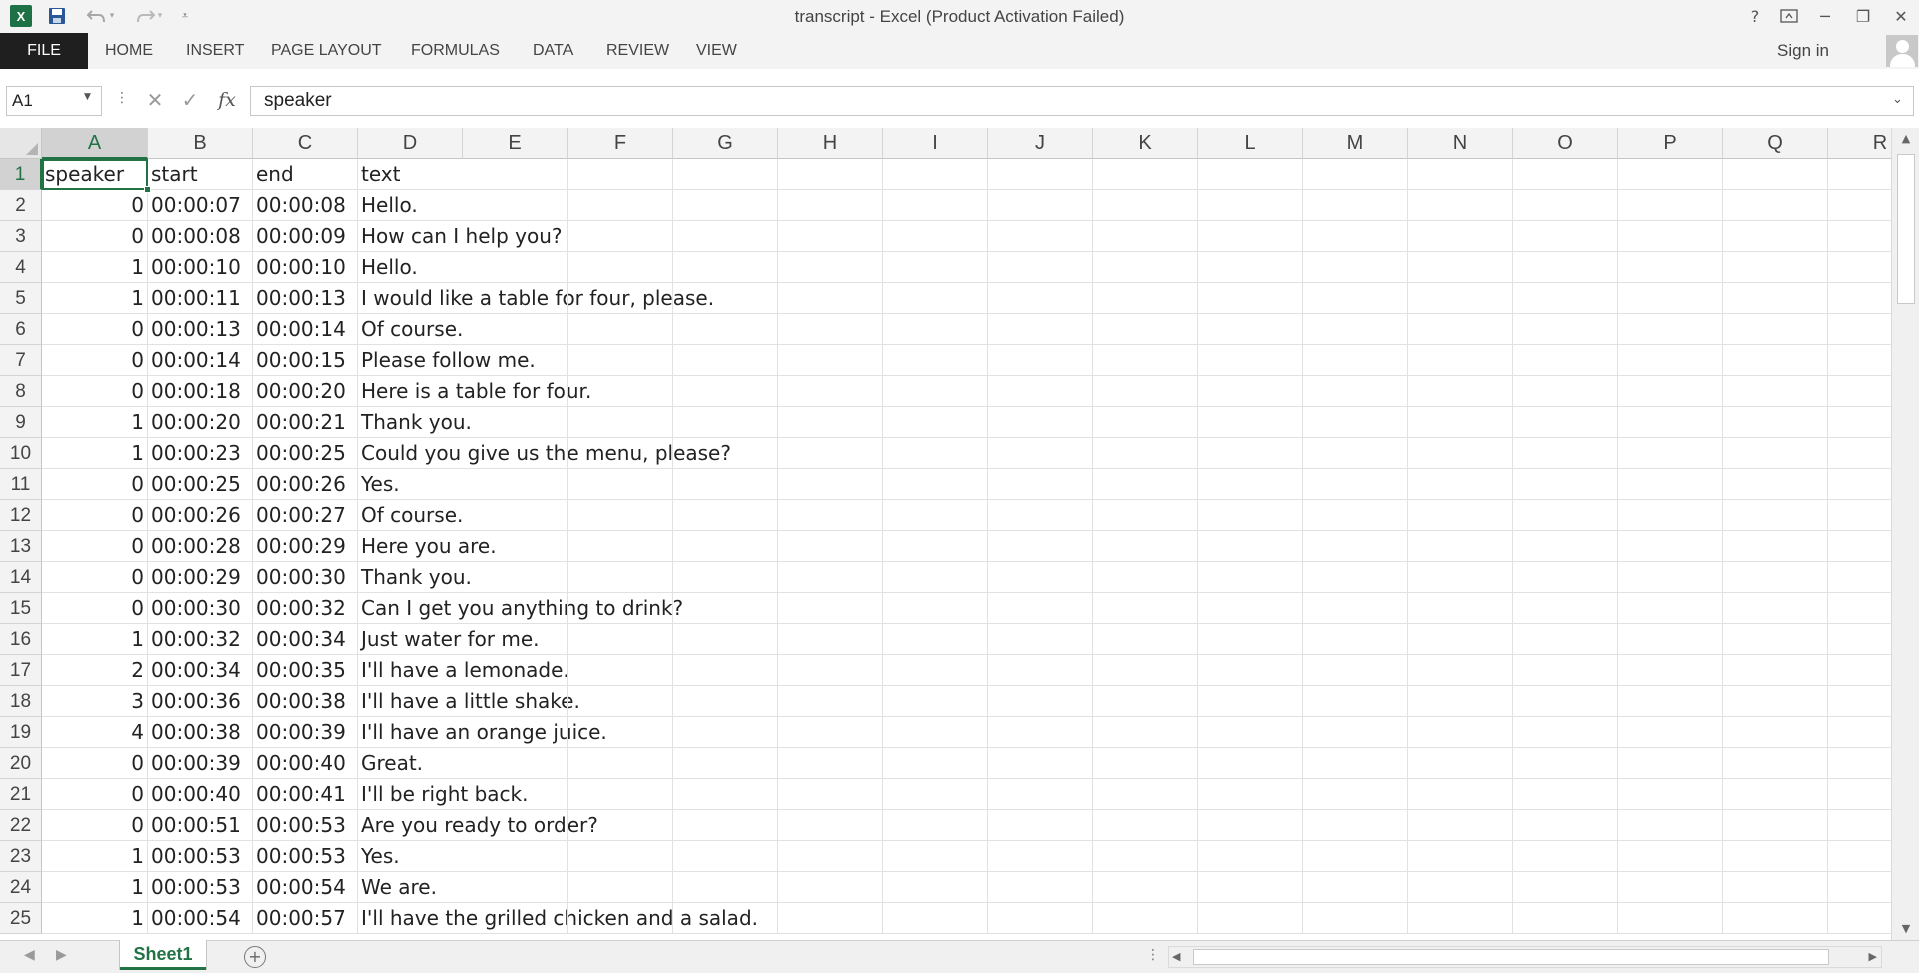  I want to click on cell-b23: 00:00:53, so click(200, 856).